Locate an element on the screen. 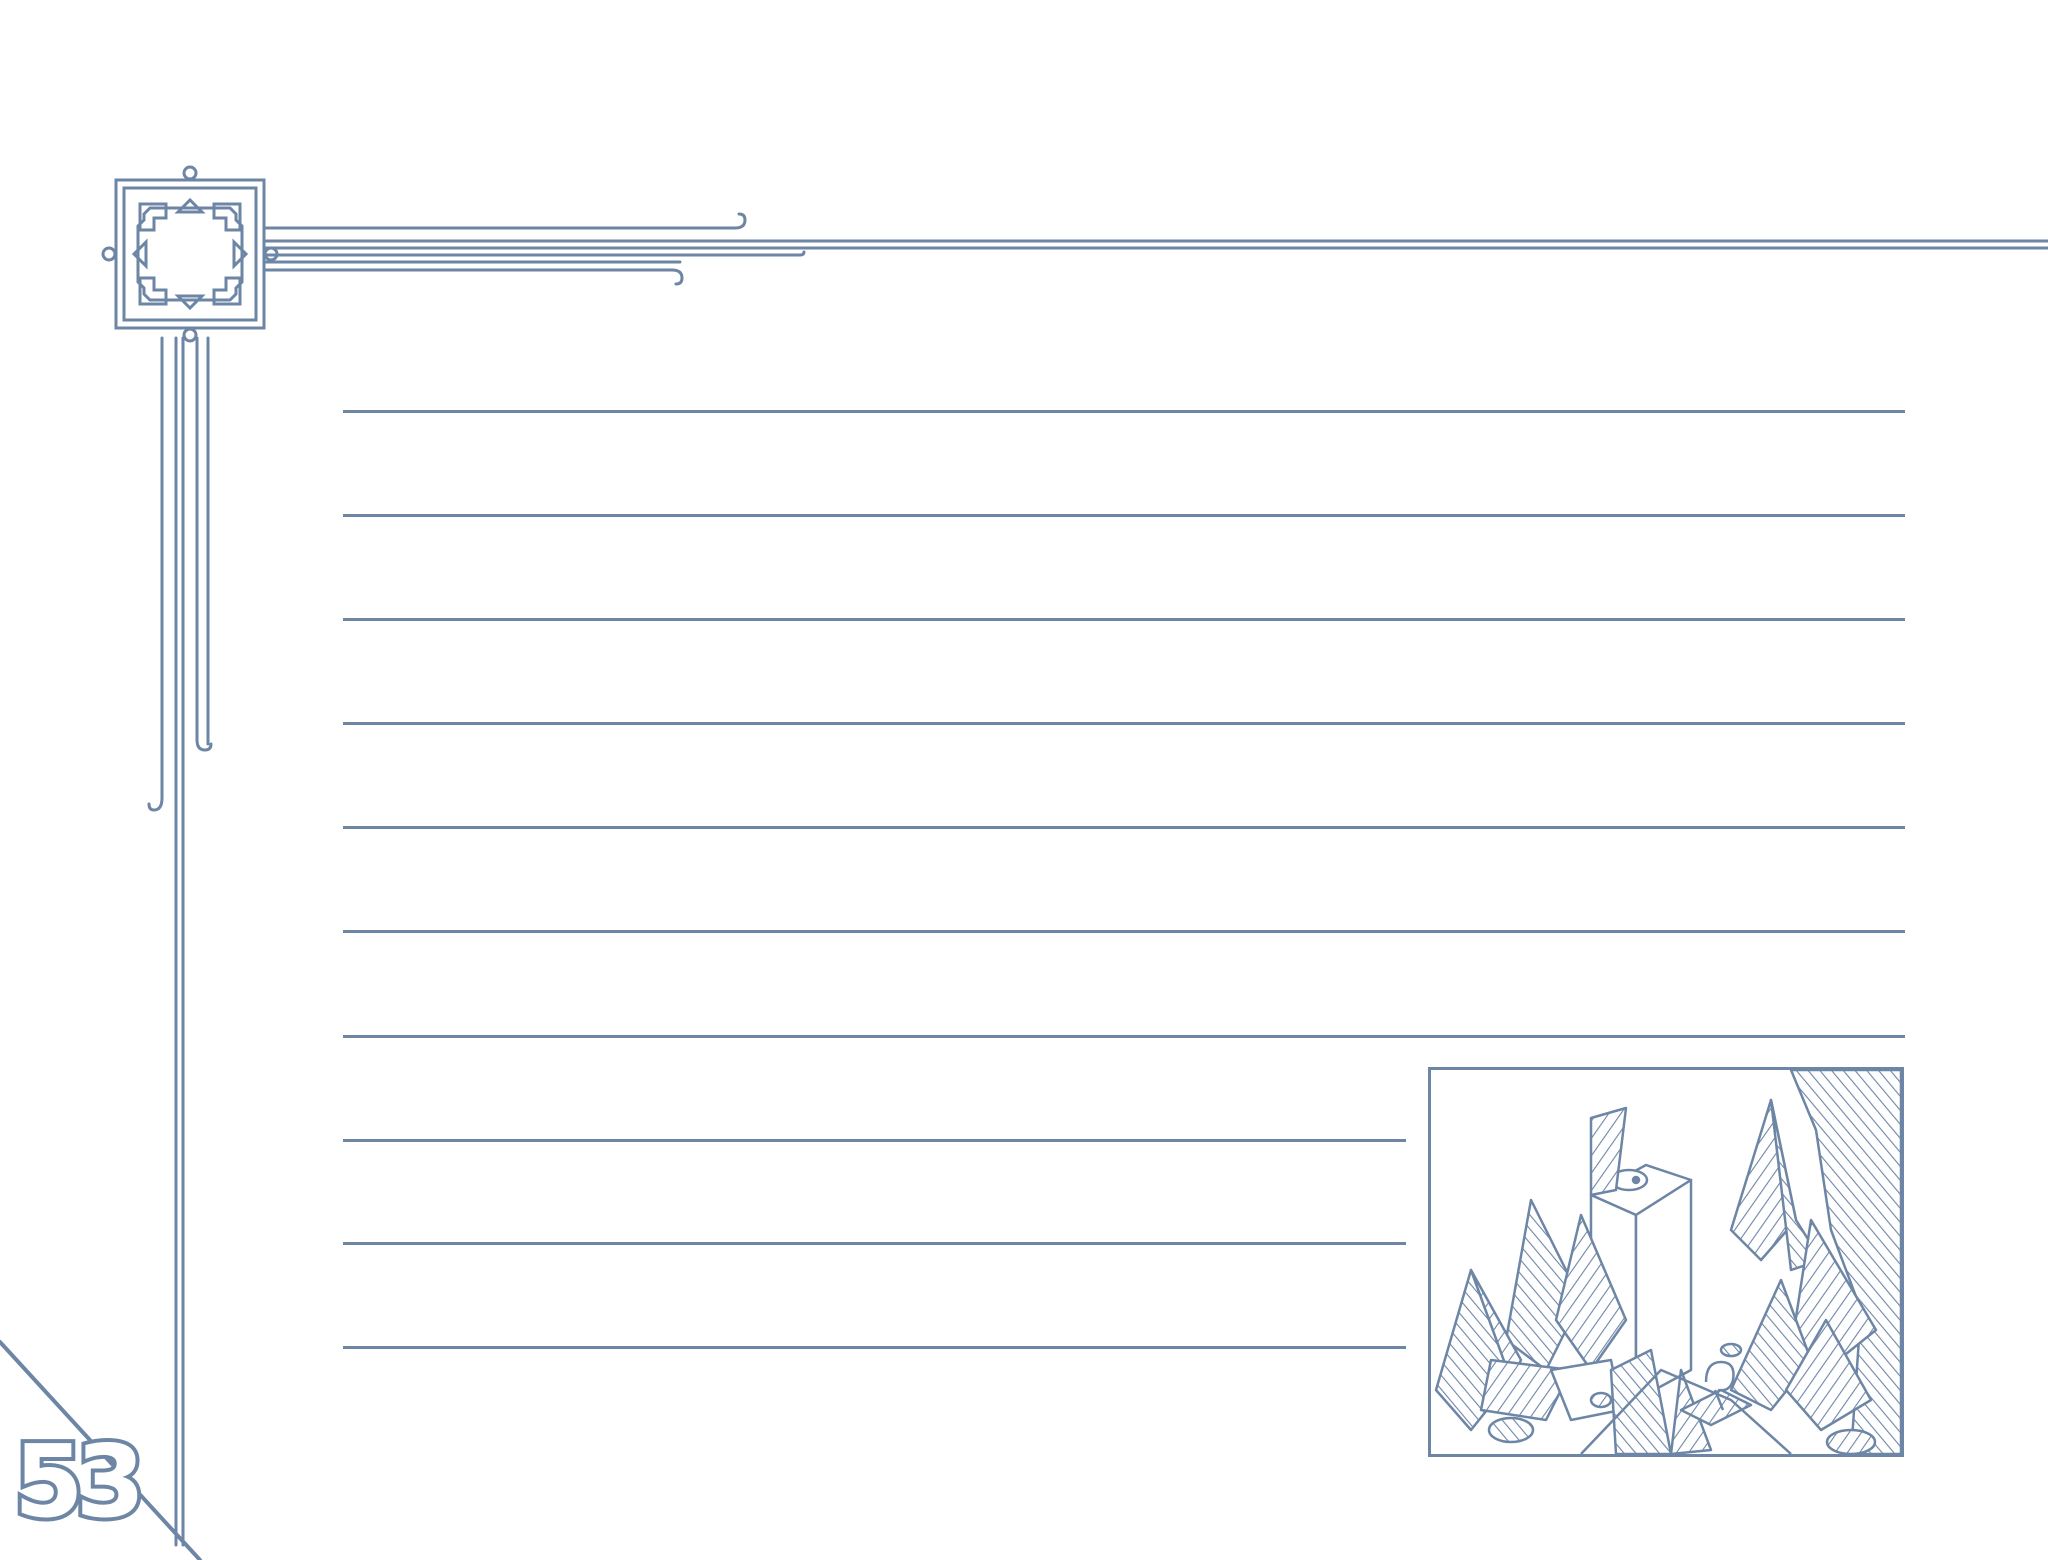 This screenshot has height=1560, width=2048. crystal-illustration-box is located at coordinates (1666, 1262).